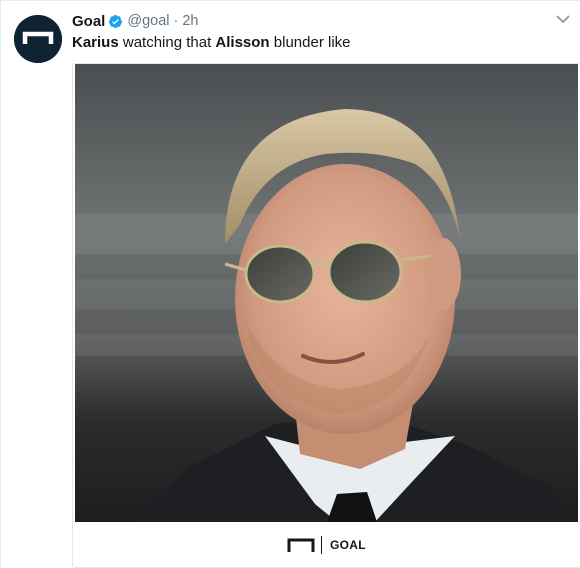 The image size is (580, 568). I want to click on avatar, so click(38, 39).